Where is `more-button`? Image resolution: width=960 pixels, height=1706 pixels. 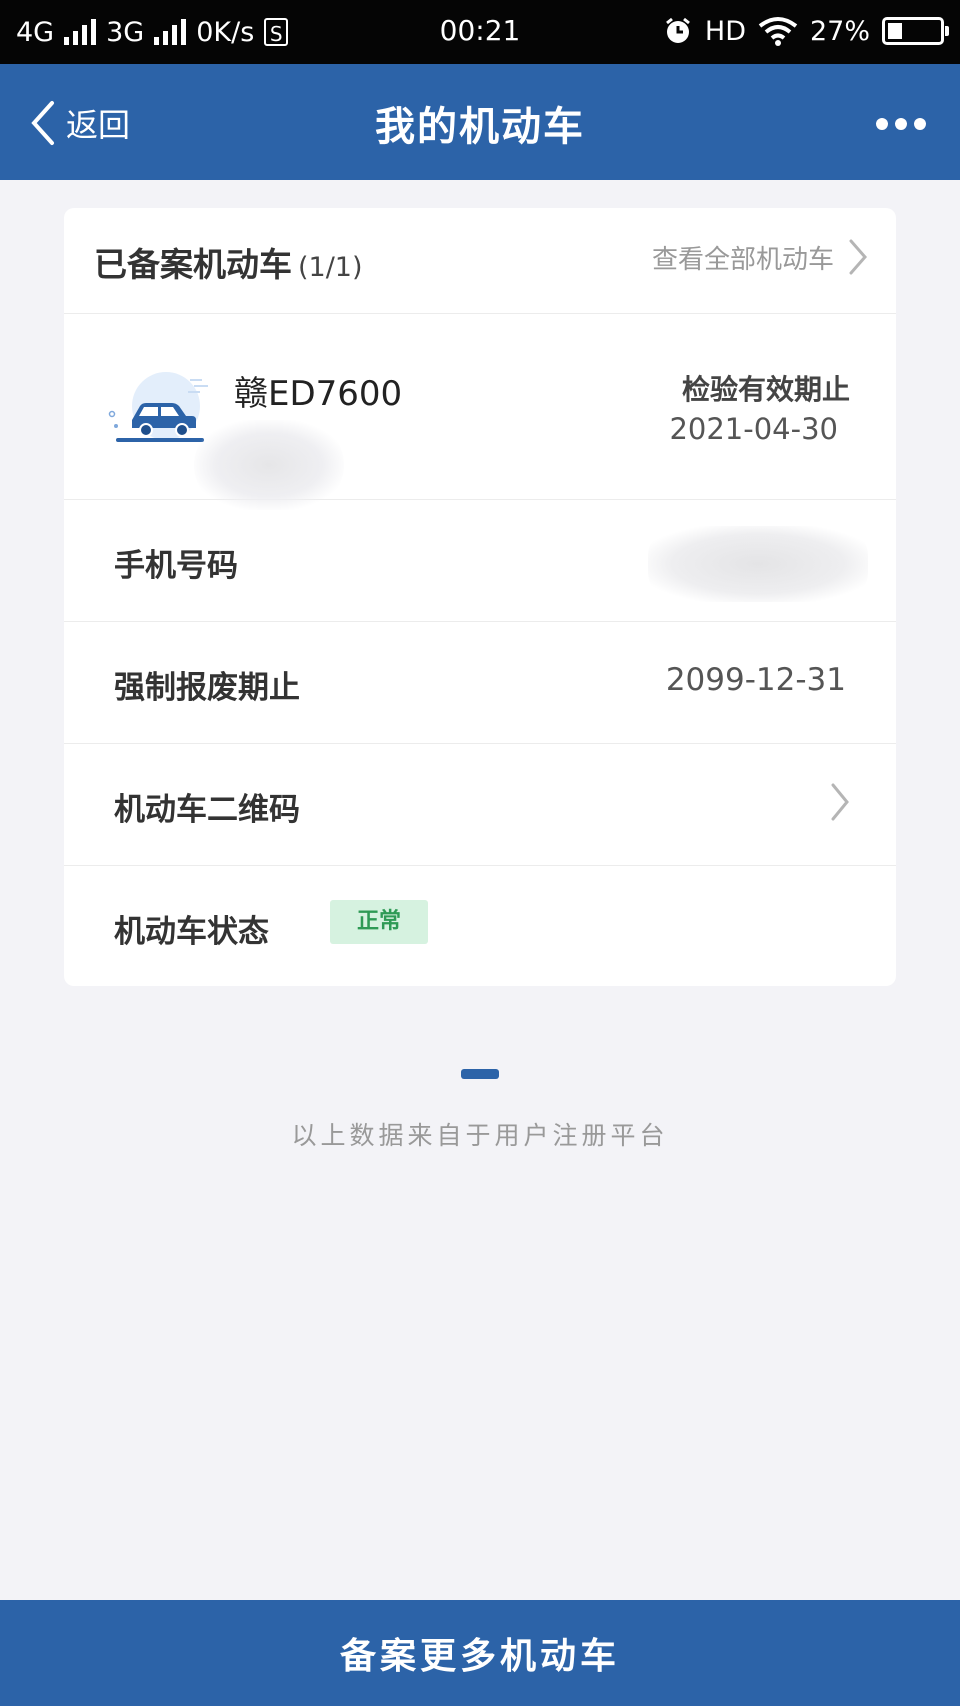
more-button is located at coordinates (901, 124).